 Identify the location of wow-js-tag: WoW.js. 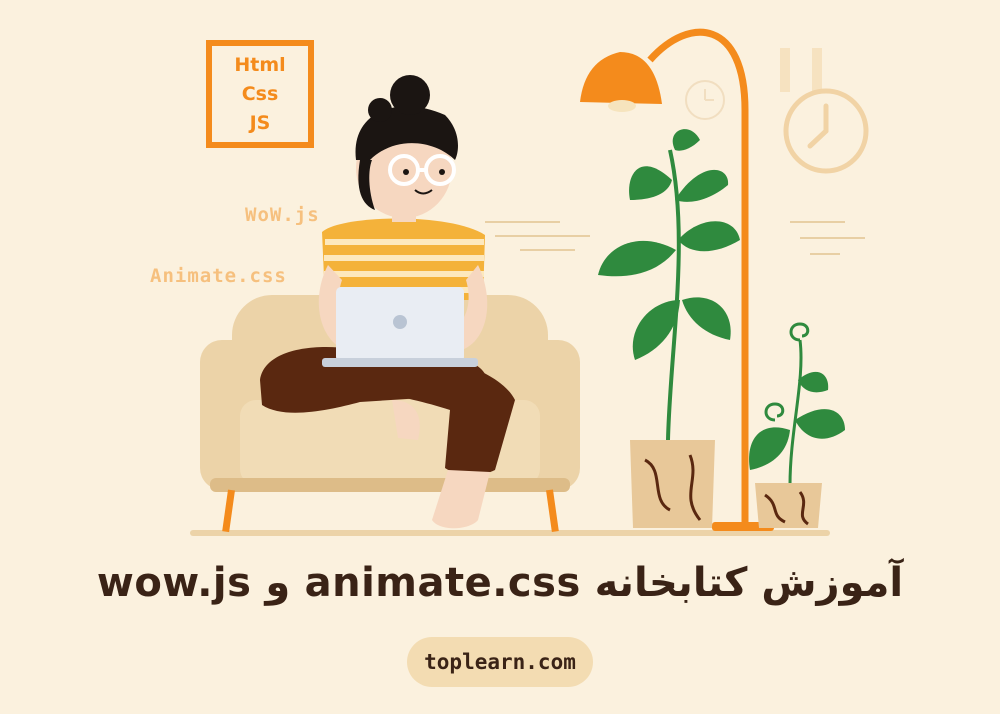
(282, 215).